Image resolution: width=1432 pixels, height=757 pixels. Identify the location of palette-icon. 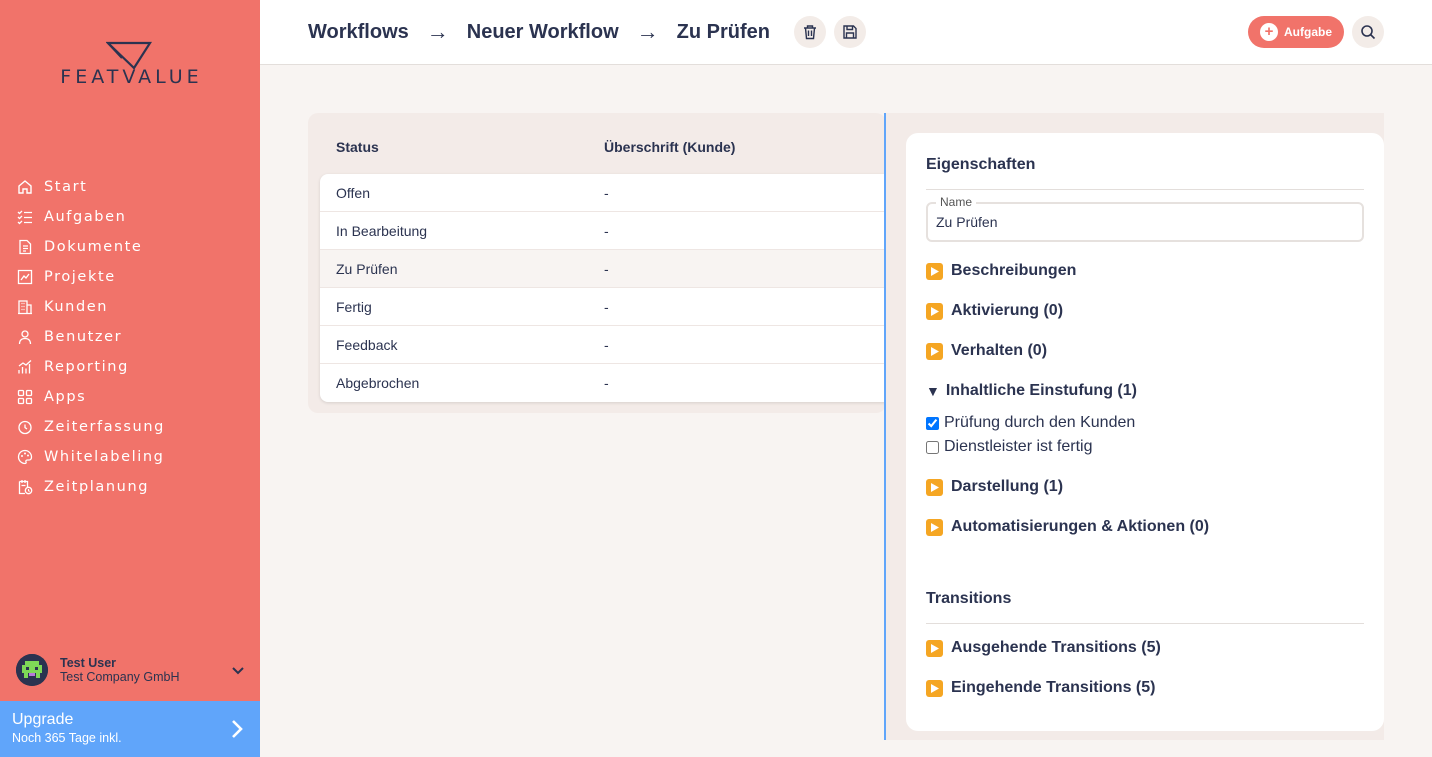
(25, 457).